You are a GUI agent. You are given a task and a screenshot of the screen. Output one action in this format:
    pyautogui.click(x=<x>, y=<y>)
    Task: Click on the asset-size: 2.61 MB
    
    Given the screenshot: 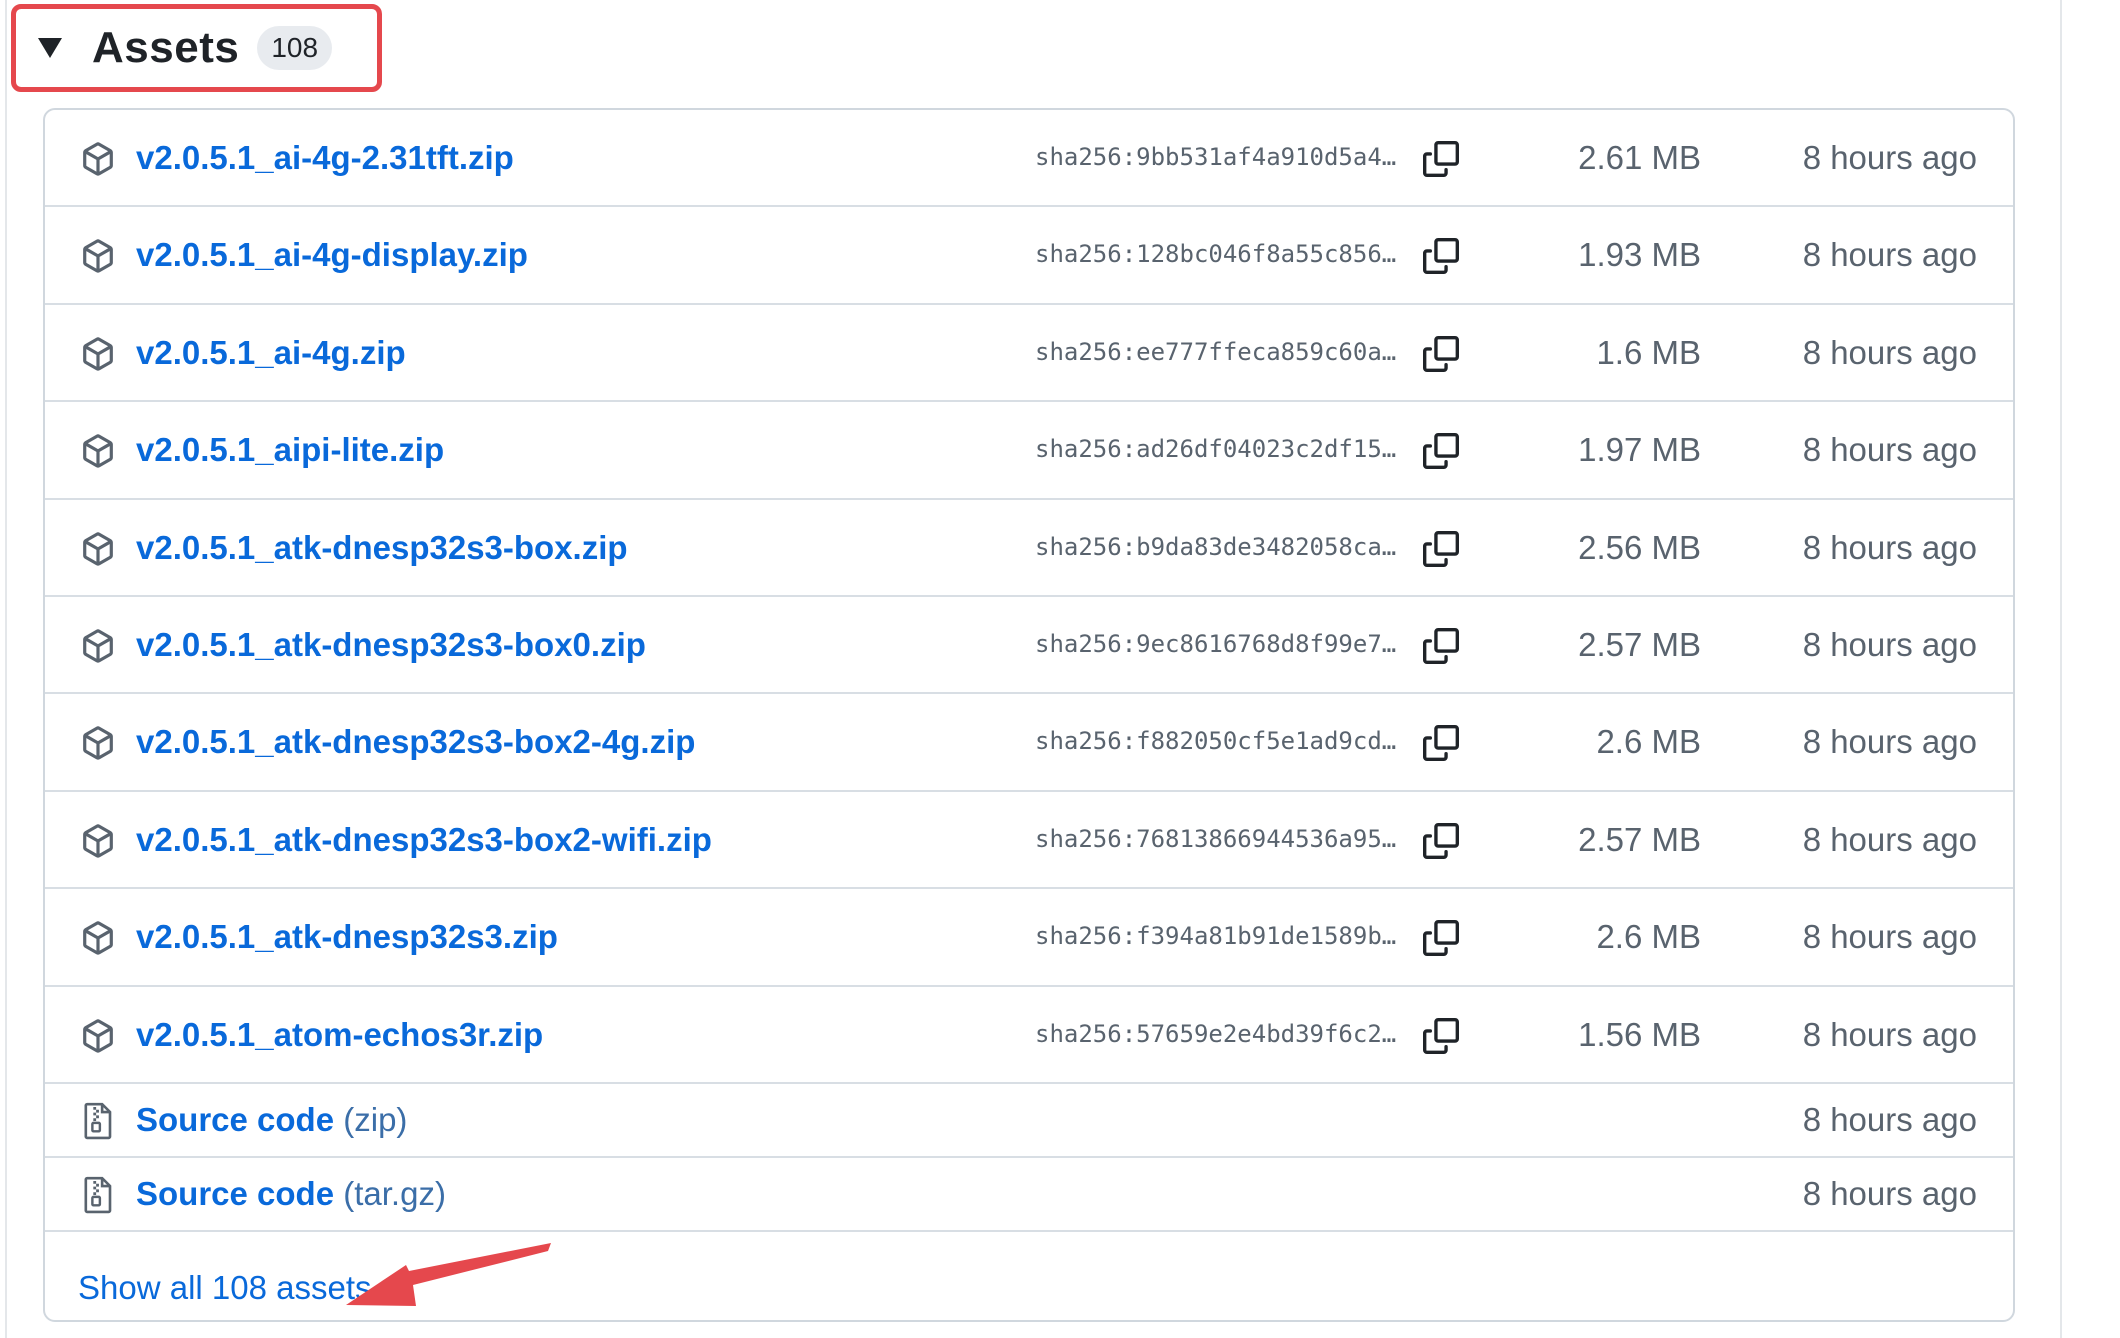 What is the action you would take?
    pyautogui.click(x=1639, y=157)
    